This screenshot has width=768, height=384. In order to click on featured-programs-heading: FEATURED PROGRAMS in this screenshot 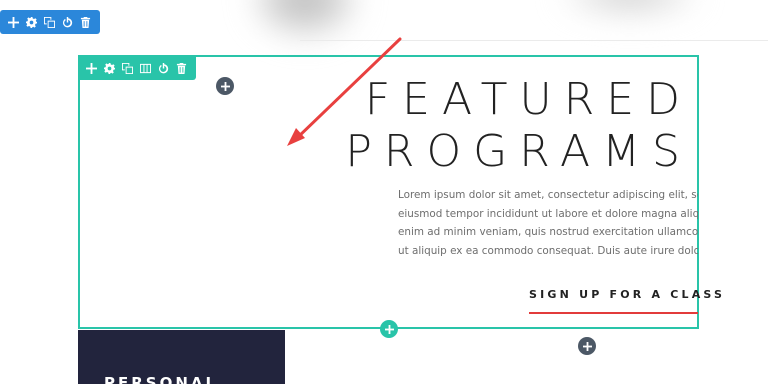, I will do `click(518, 126)`.